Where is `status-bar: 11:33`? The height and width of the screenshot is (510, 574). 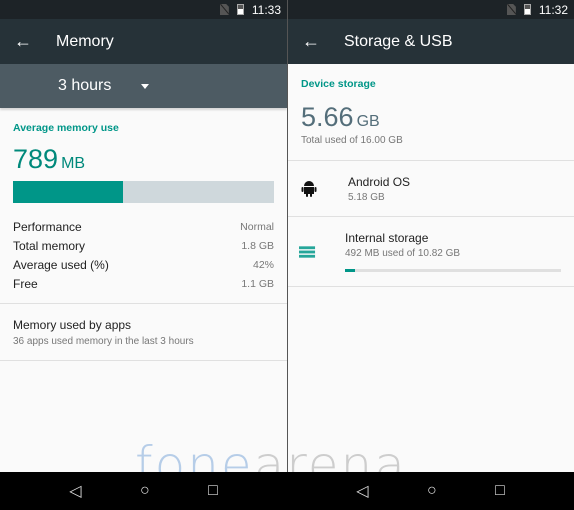 status-bar: 11:33 is located at coordinates (143, 9).